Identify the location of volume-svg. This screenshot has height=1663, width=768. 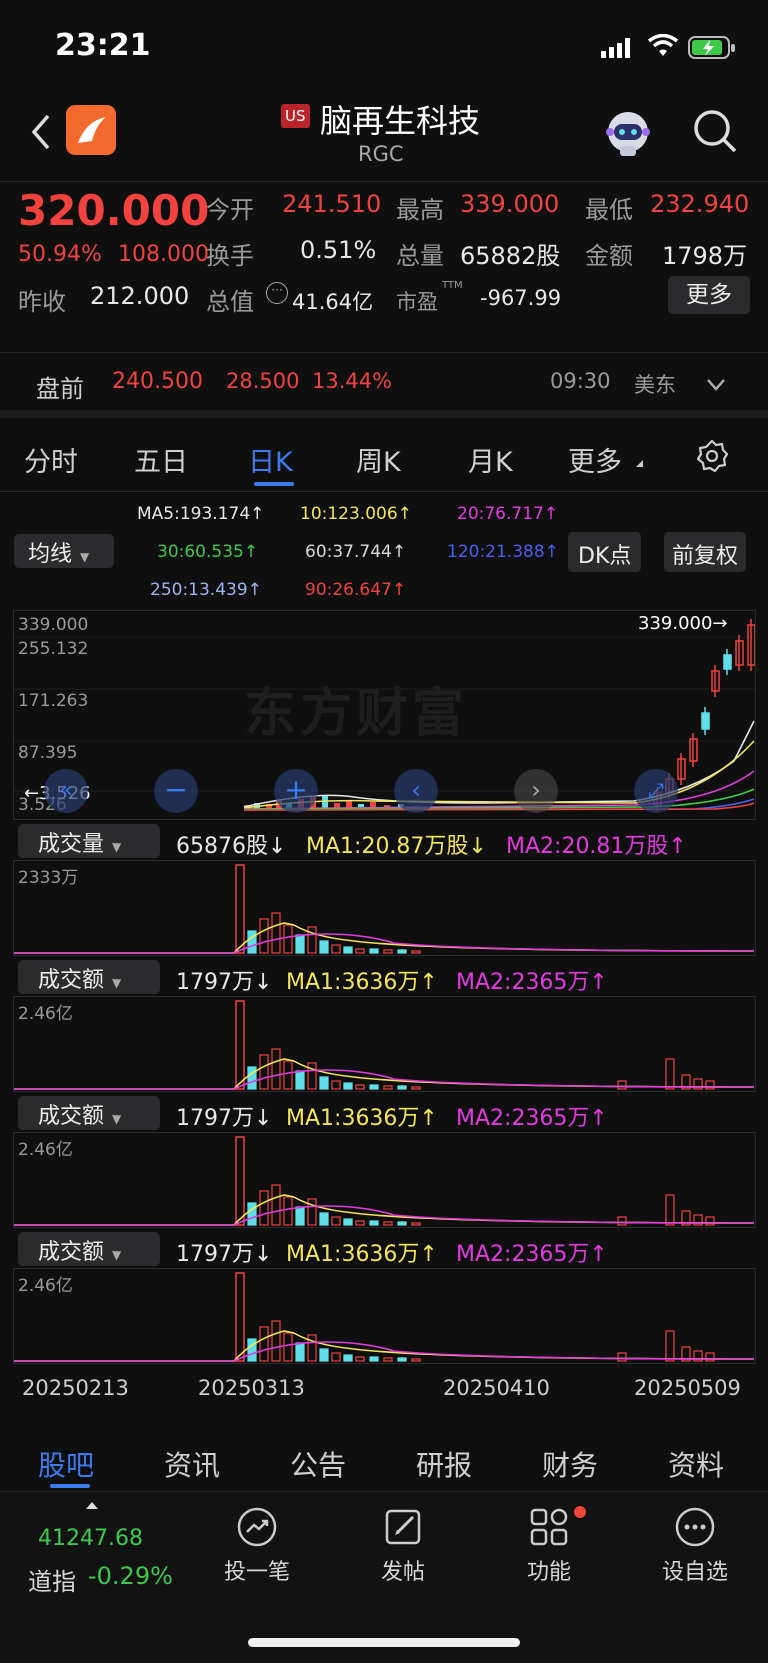
(384, 909).